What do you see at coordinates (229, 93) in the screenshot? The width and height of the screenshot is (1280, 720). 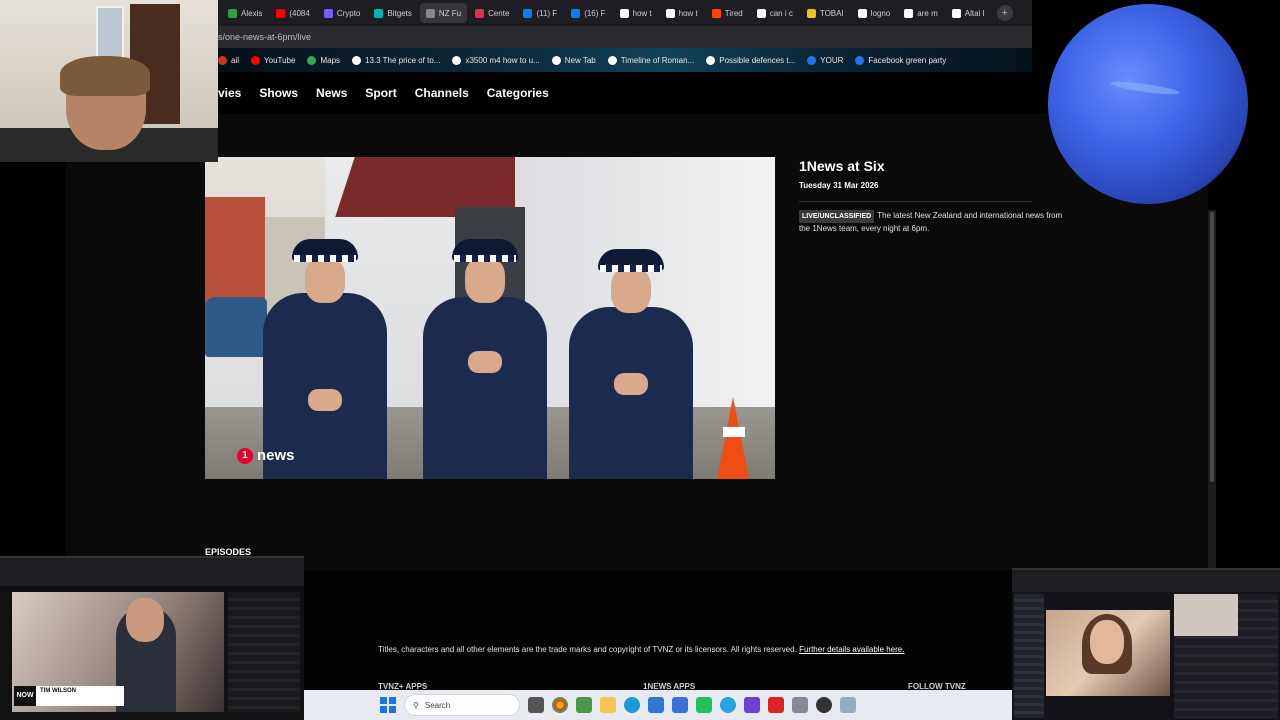 I see `nav-movies: vies` at bounding box center [229, 93].